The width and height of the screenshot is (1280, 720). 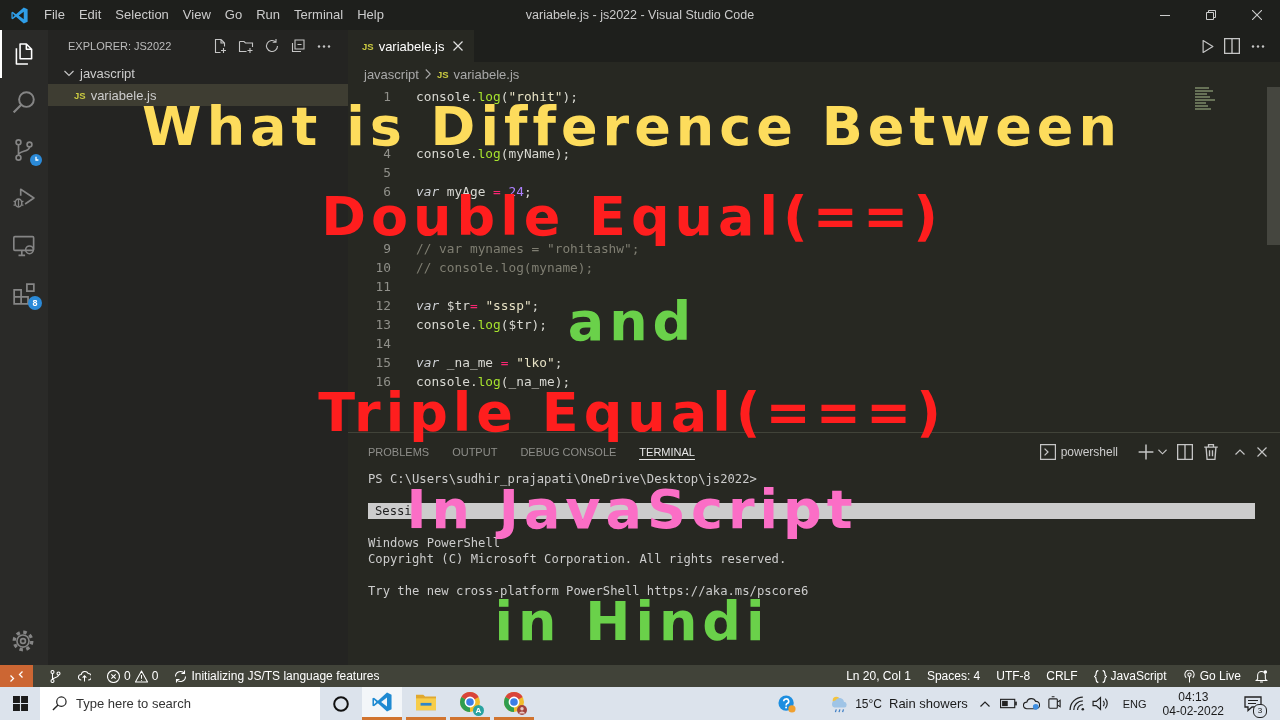 What do you see at coordinates (1208, 46) in the screenshot?
I see `play-icon` at bounding box center [1208, 46].